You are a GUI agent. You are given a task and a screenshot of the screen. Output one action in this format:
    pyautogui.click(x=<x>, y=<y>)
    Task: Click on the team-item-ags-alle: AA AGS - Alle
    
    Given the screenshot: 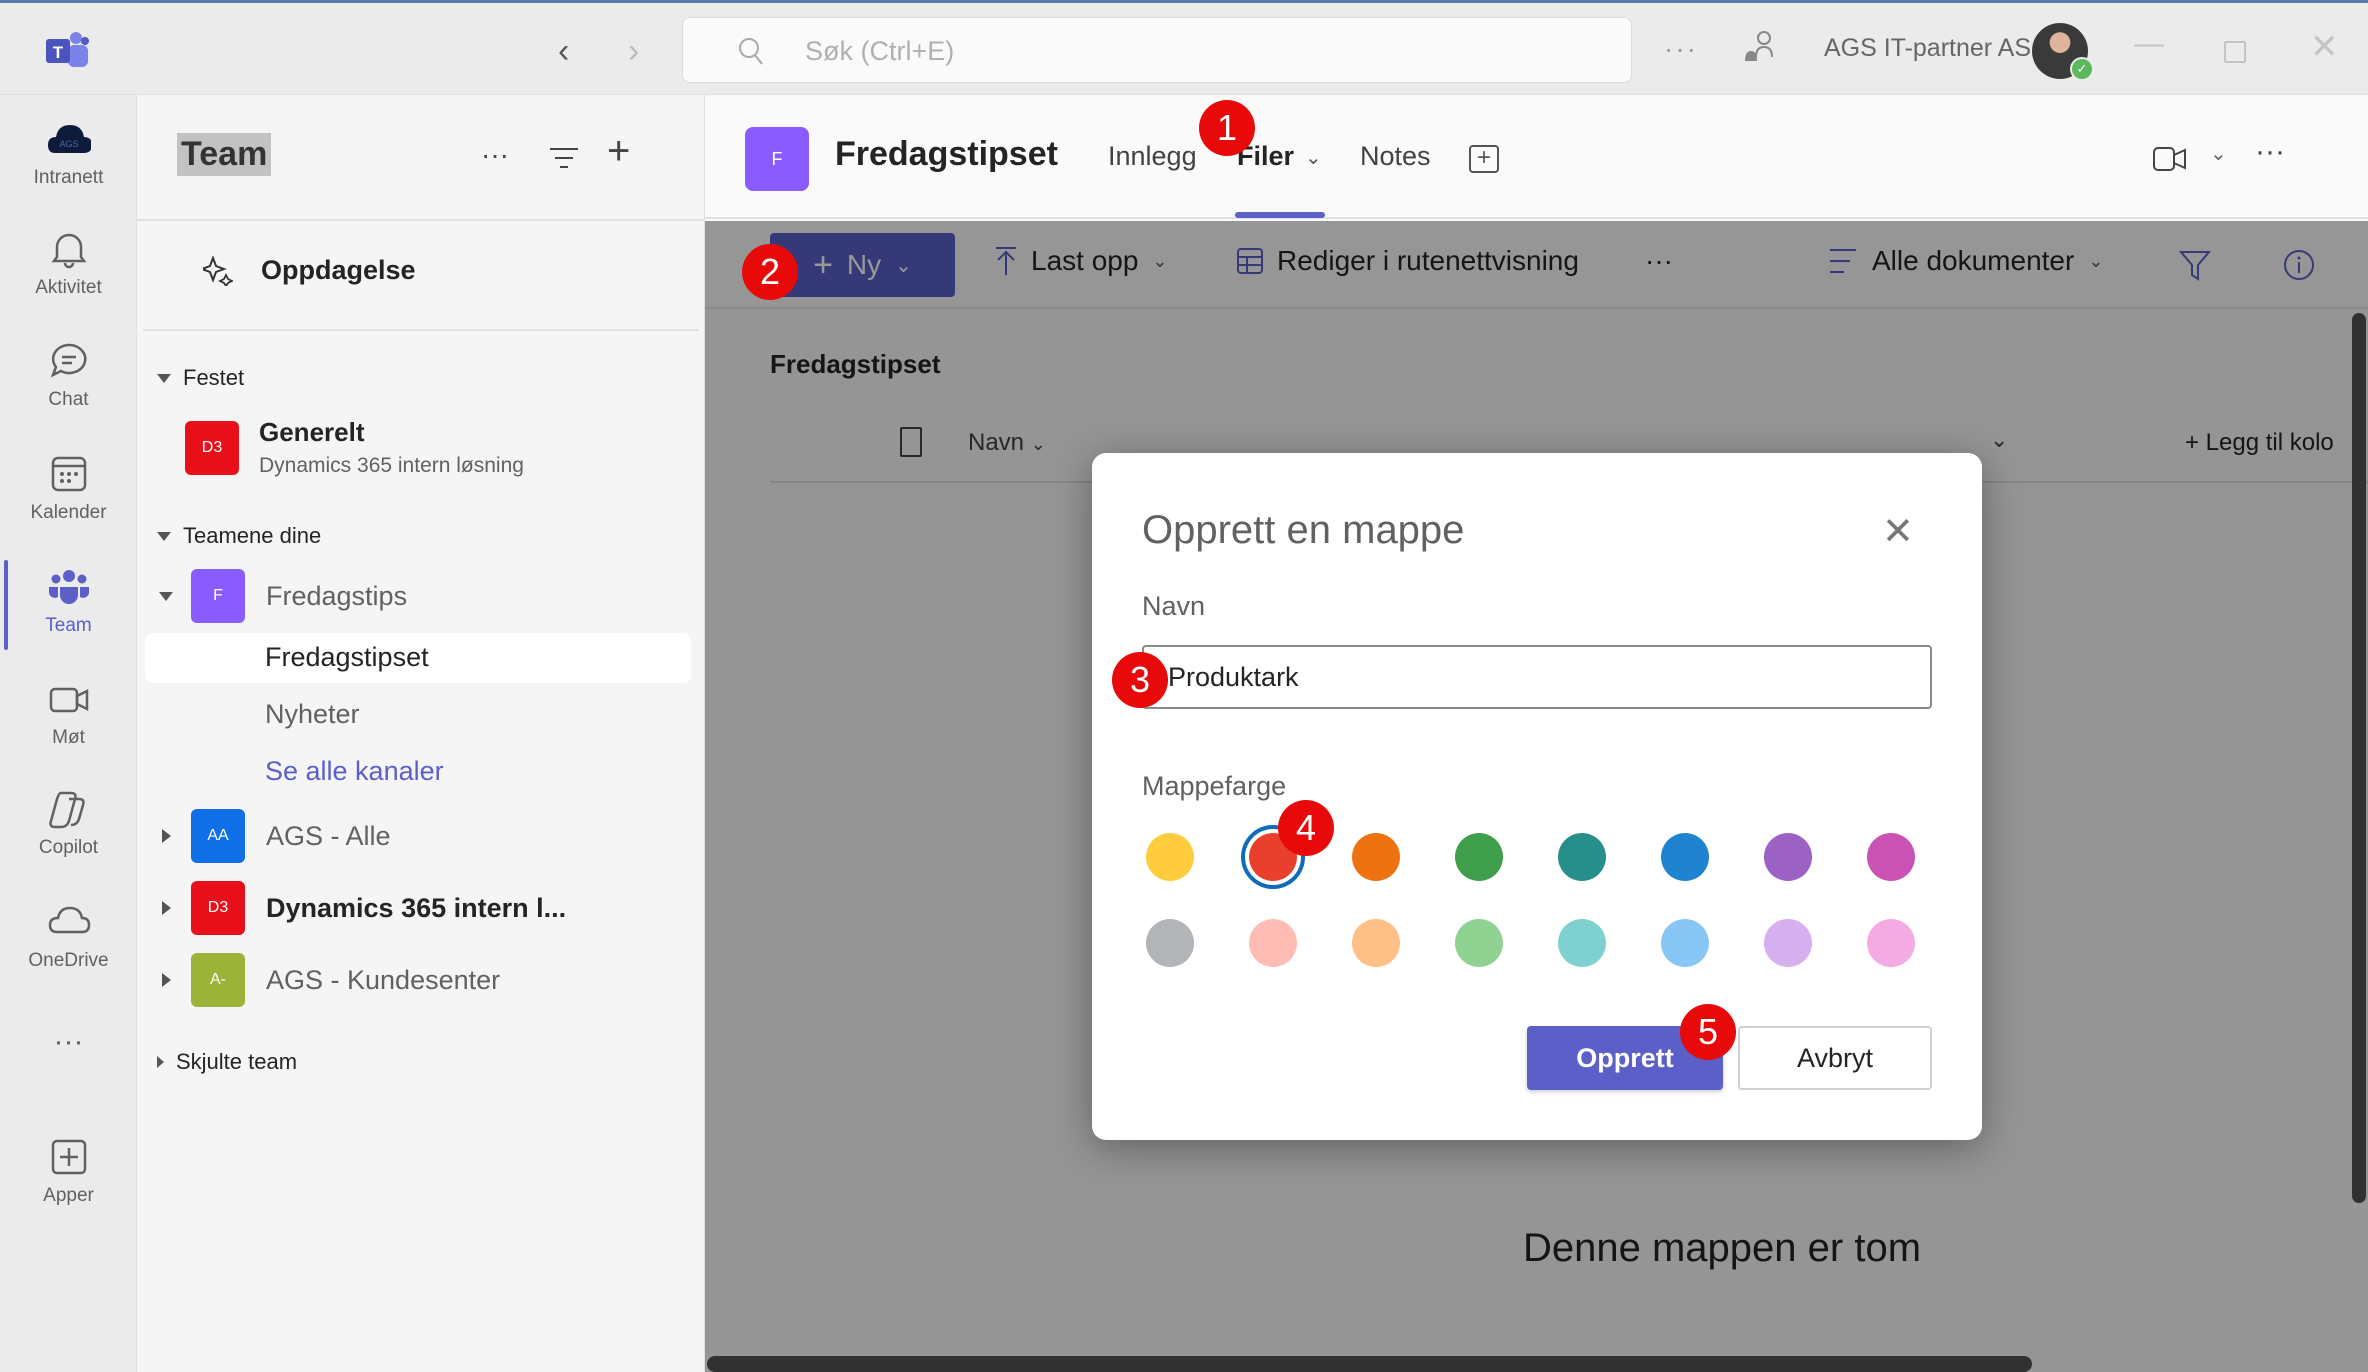 What is the action you would take?
    pyautogui.click(x=275, y=836)
    